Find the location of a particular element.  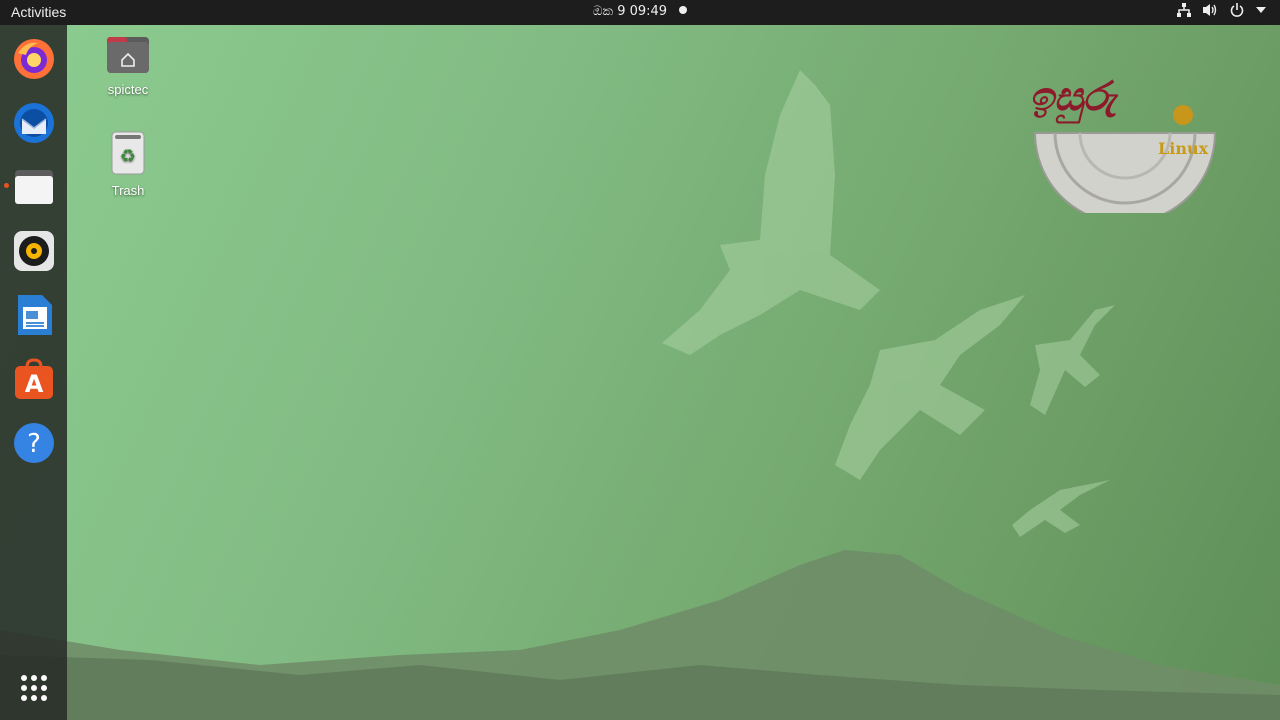

logo-script-text: ඉසුරු is located at coordinates (1073, 96).